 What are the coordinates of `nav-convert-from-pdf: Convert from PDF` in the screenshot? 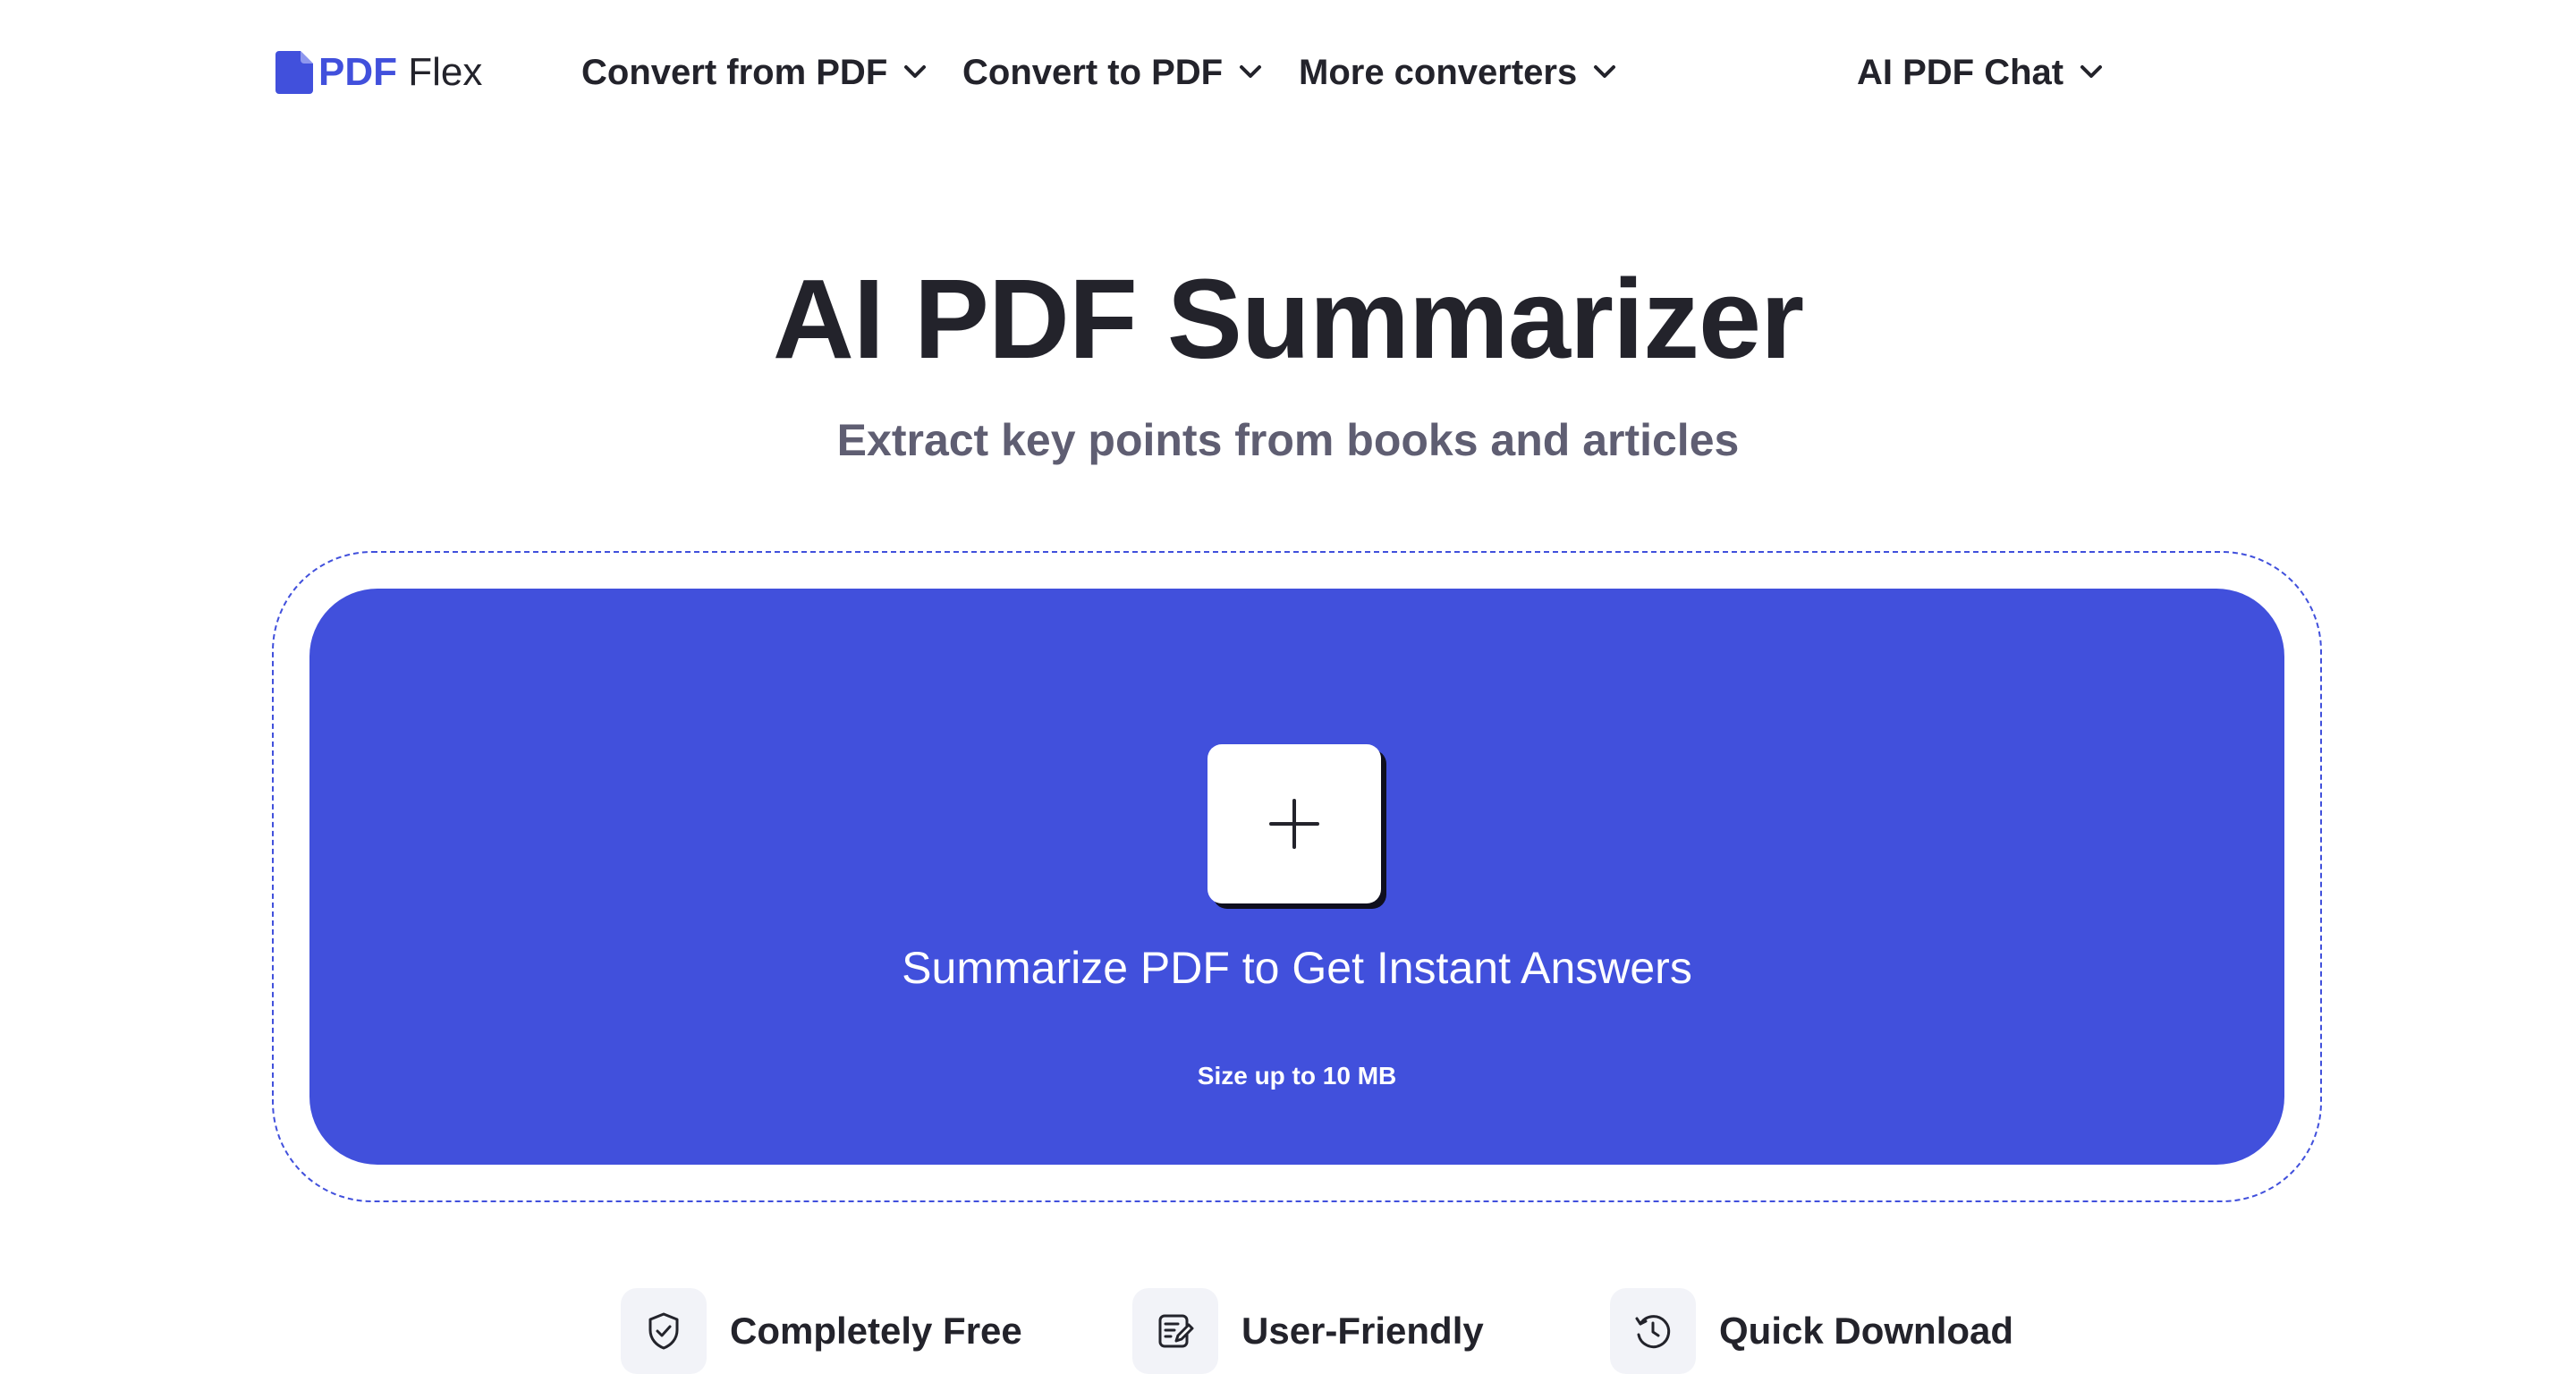 It's located at (754, 72).